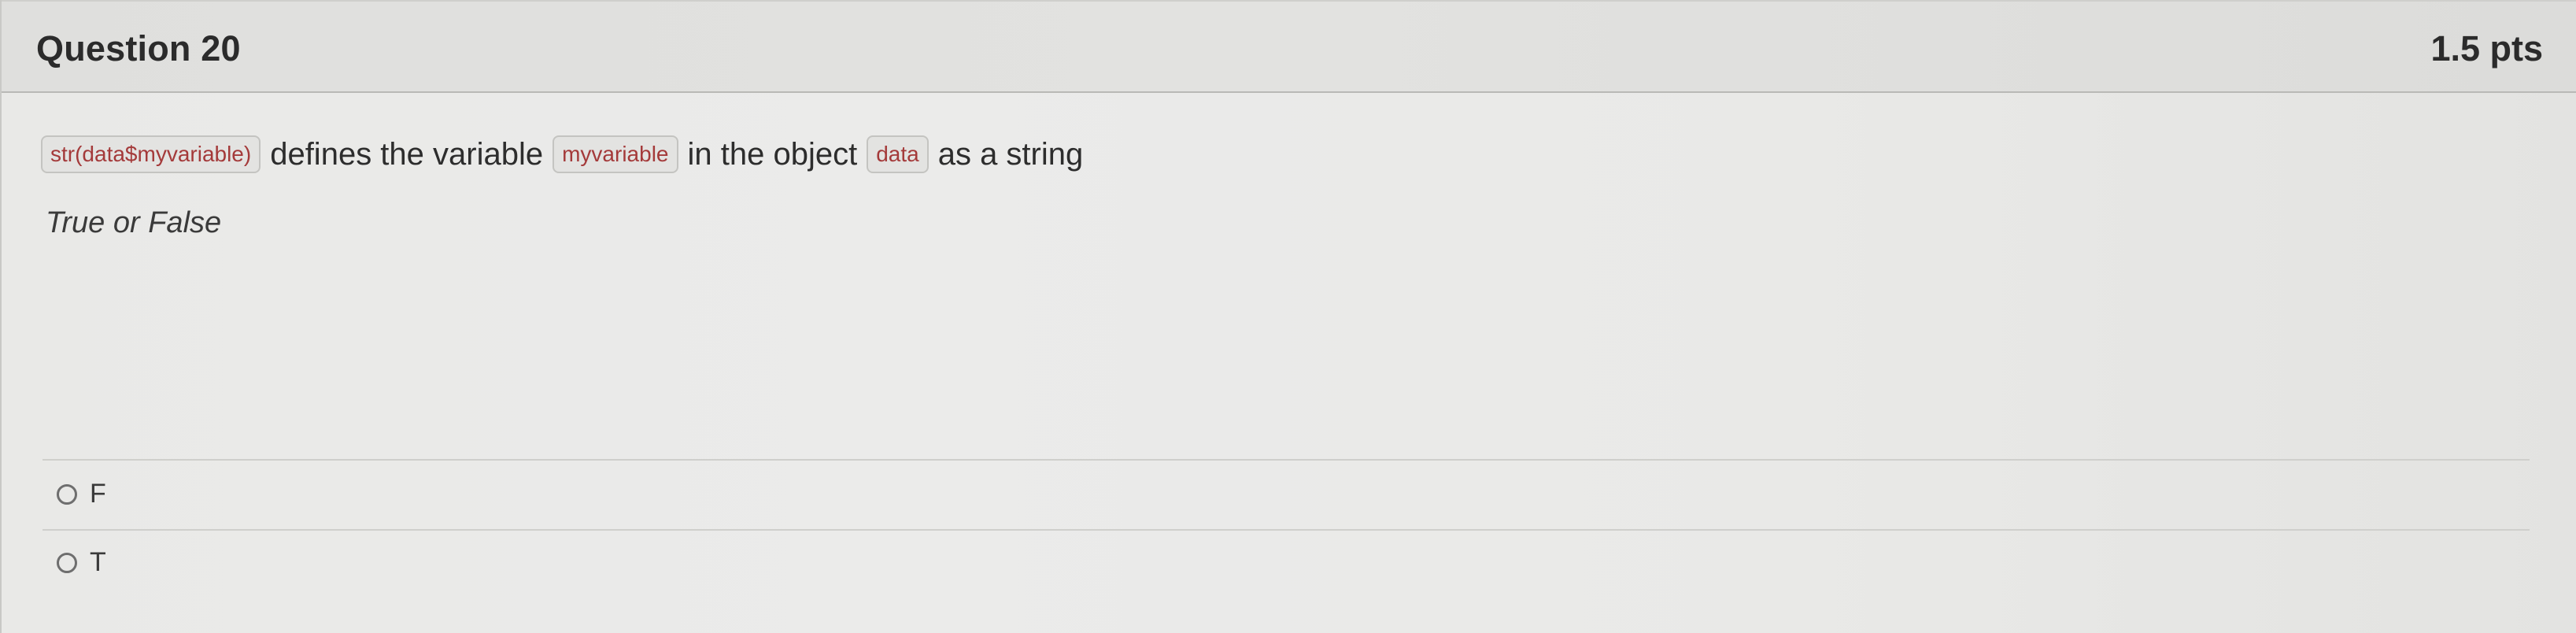 The height and width of the screenshot is (633, 2576). What do you see at coordinates (1286, 460) in the screenshot?
I see `answers-divider-top` at bounding box center [1286, 460].